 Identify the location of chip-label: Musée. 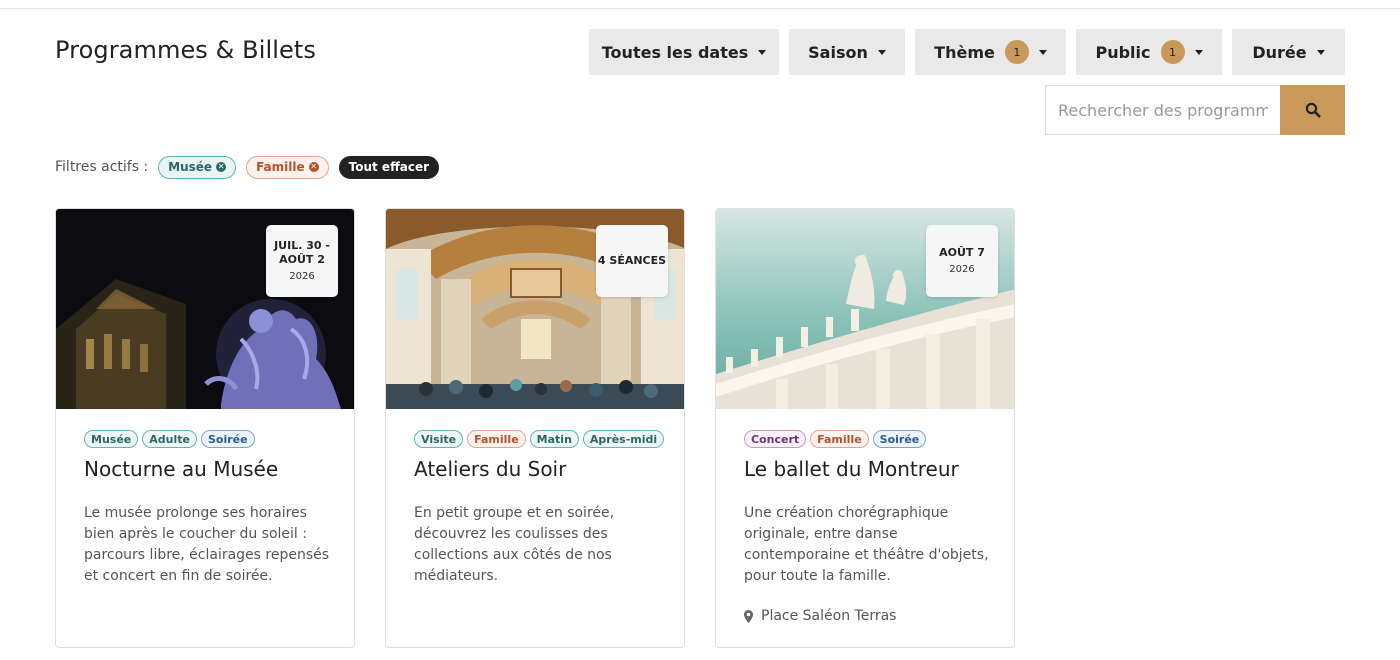
(190, 167).